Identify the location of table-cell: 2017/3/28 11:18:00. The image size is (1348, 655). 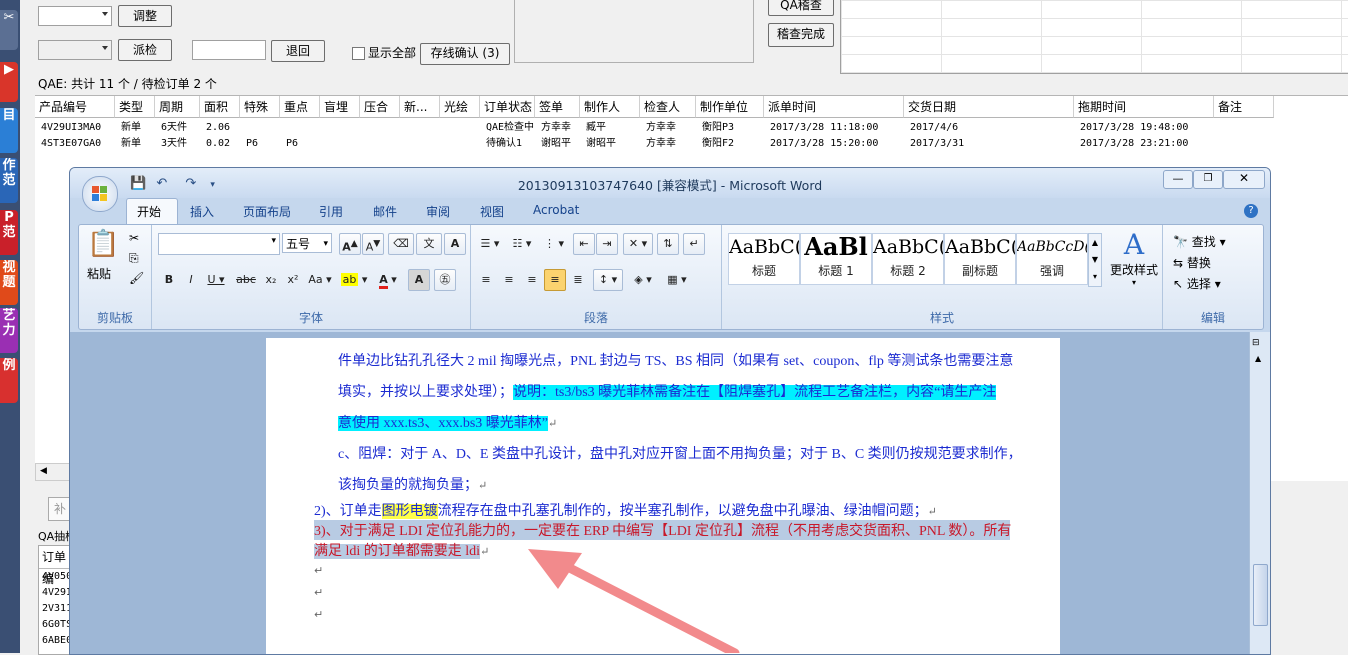
(834, 128).